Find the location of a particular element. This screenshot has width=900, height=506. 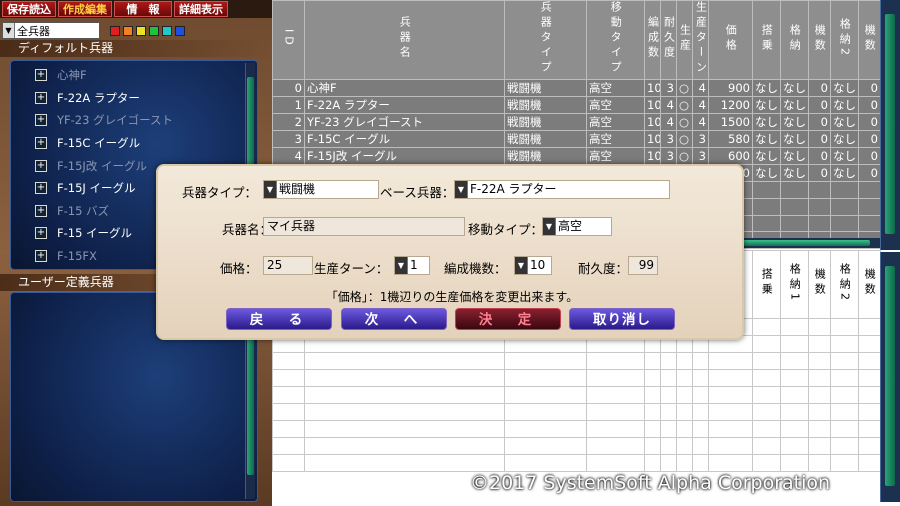

table-row: 2 YF-23 グレイゴースト 戦闘機 高空 10 4 ○ 4 1500 なし なし 0 なし 0 is located at coordinates (576, 122).